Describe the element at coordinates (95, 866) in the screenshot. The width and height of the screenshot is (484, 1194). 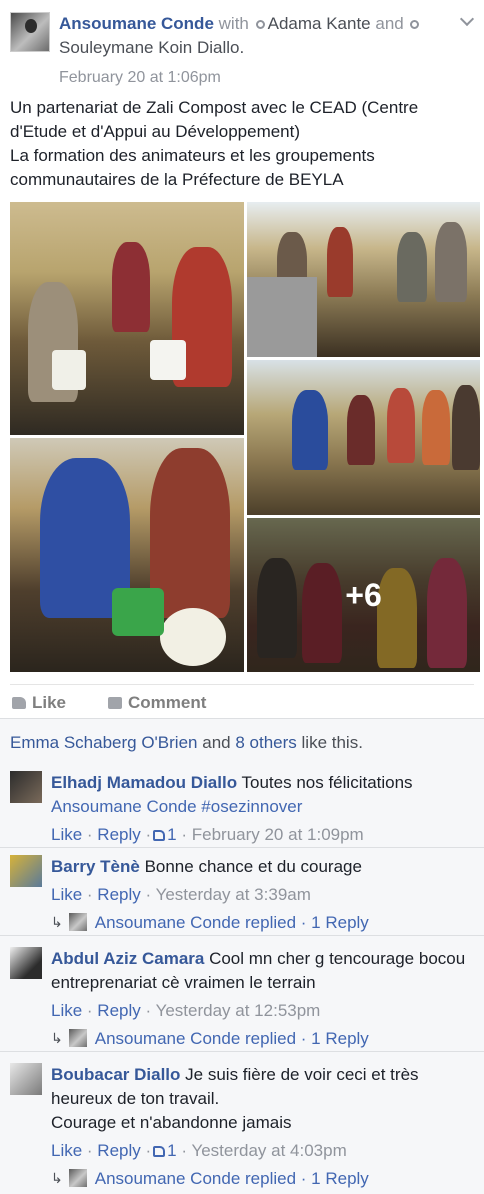
I see `commenter-name: Barry Tènè` at that location.